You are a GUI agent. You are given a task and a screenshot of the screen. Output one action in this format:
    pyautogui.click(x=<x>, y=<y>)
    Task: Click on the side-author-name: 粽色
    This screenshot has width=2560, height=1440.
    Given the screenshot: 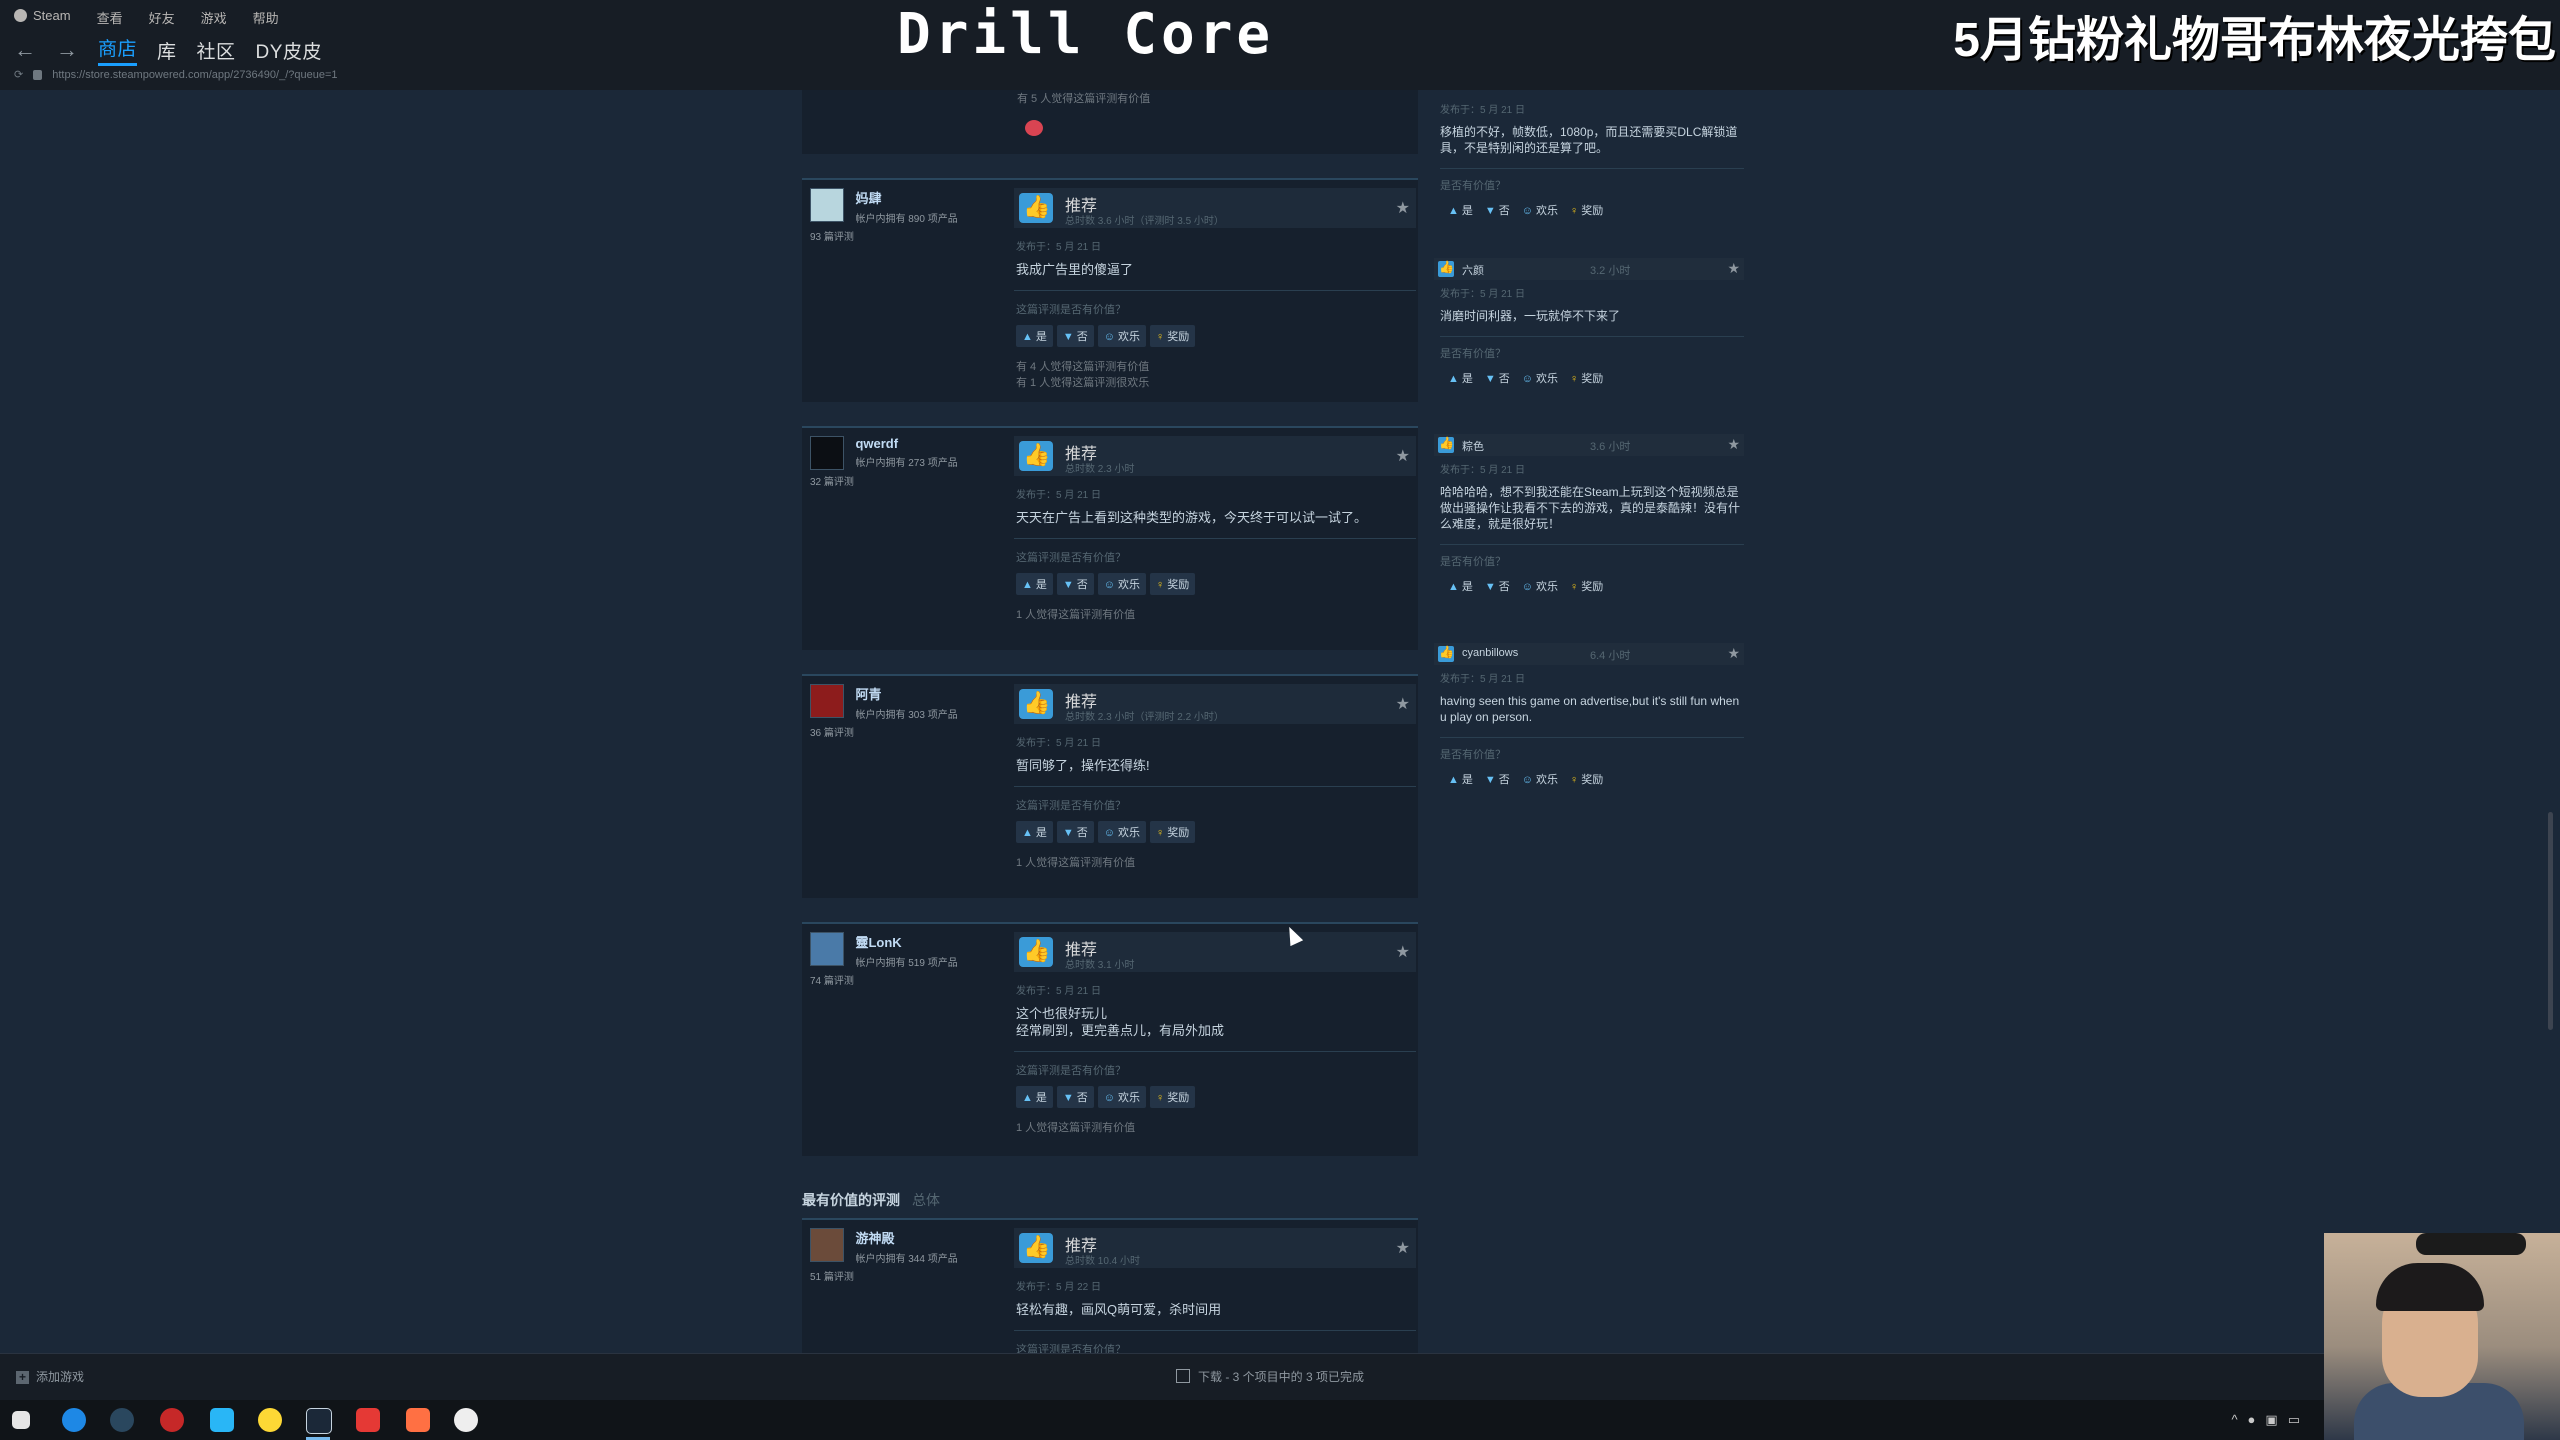 What is the action you would take?
    pyautogui.click(x=1473, y=446)
    